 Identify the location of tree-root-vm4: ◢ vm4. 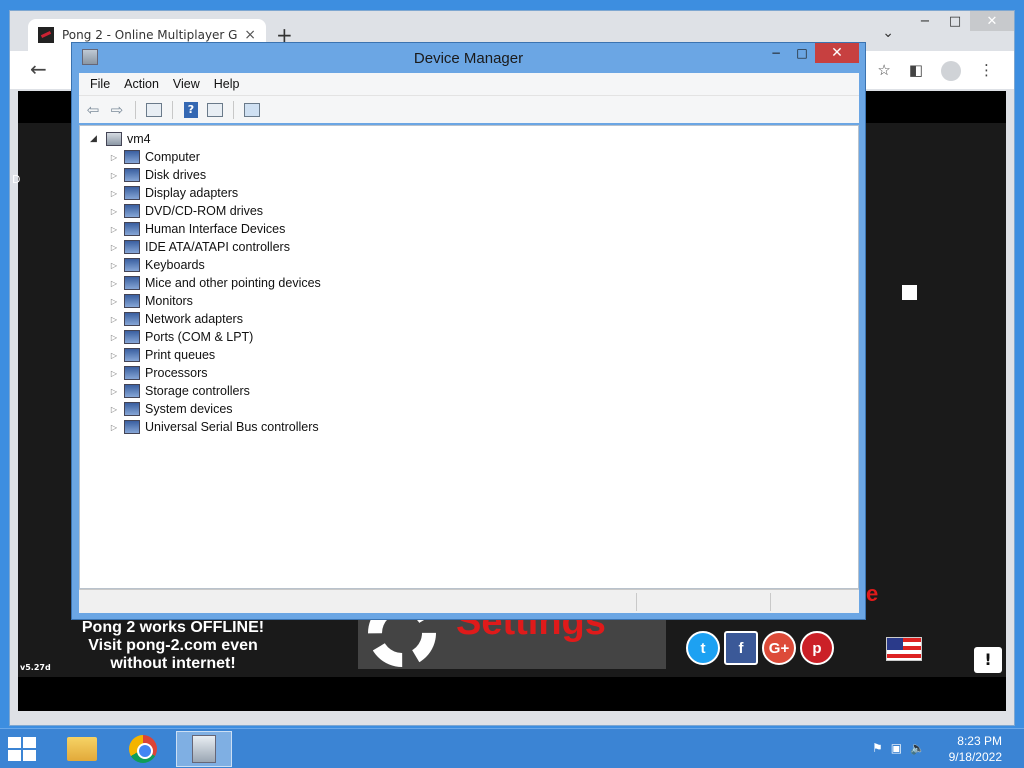
(120, 139).